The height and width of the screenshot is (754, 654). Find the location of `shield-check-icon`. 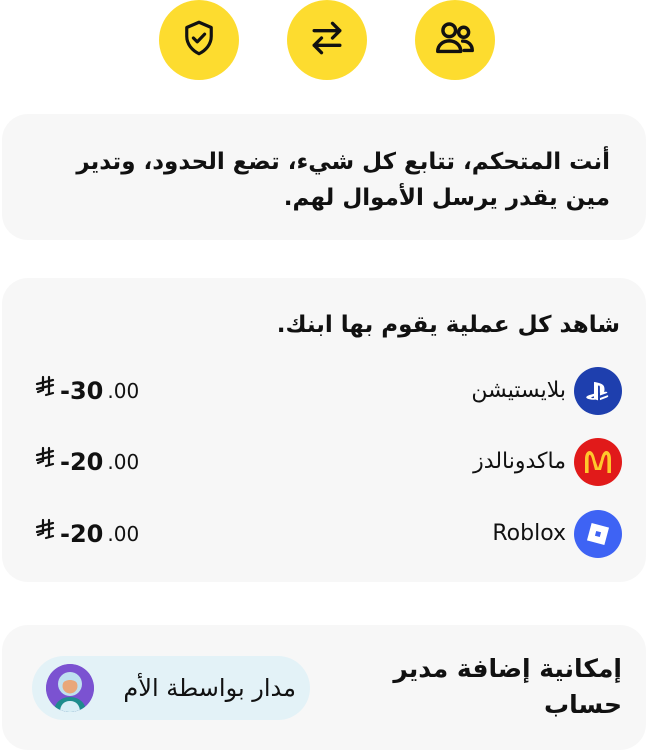

shield-check-icon is located at coordinates (199, 40).